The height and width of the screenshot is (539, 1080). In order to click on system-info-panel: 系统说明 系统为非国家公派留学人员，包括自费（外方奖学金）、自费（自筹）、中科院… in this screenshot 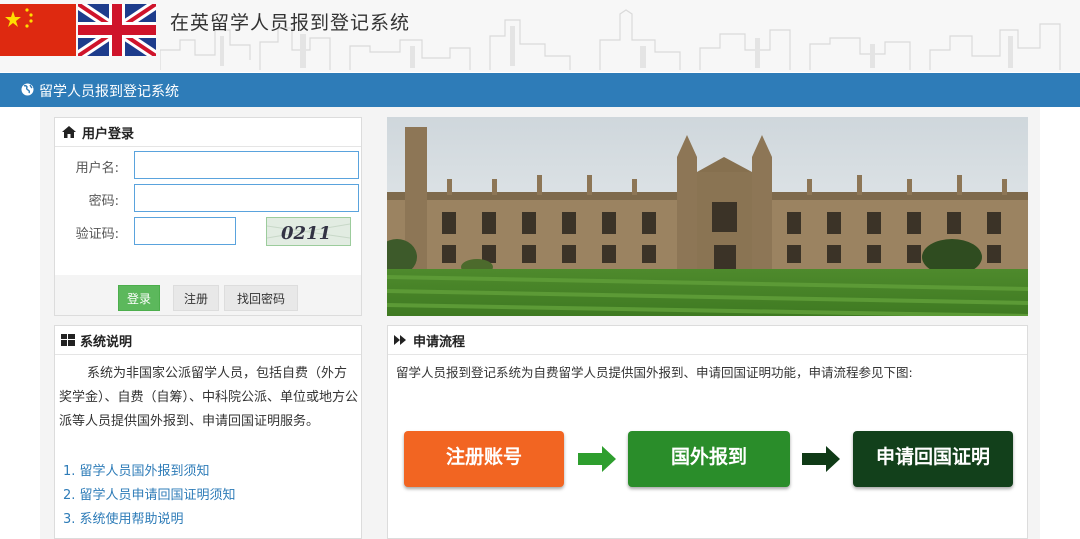, I will do `click(208, 432)`.